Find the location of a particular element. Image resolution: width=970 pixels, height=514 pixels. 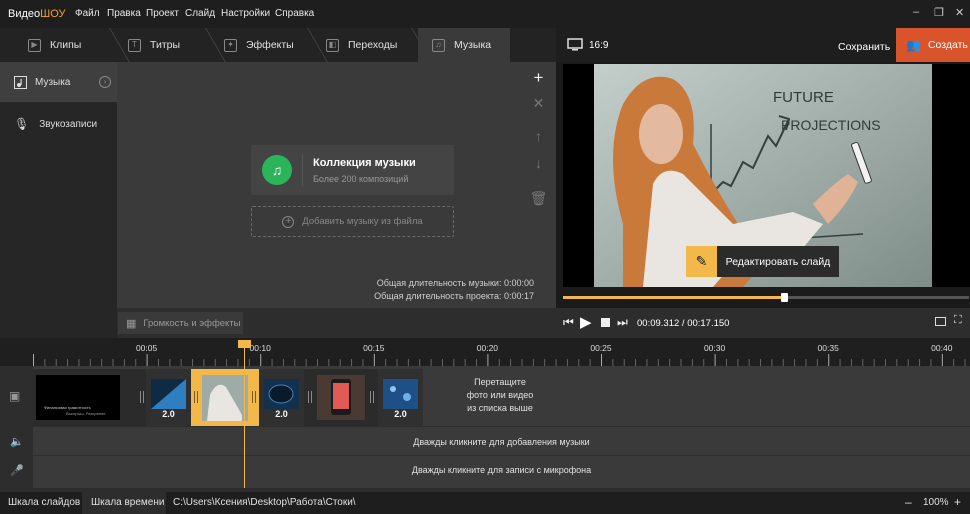

microphone-icon: 🎙 is located at coordinates (22, 124).